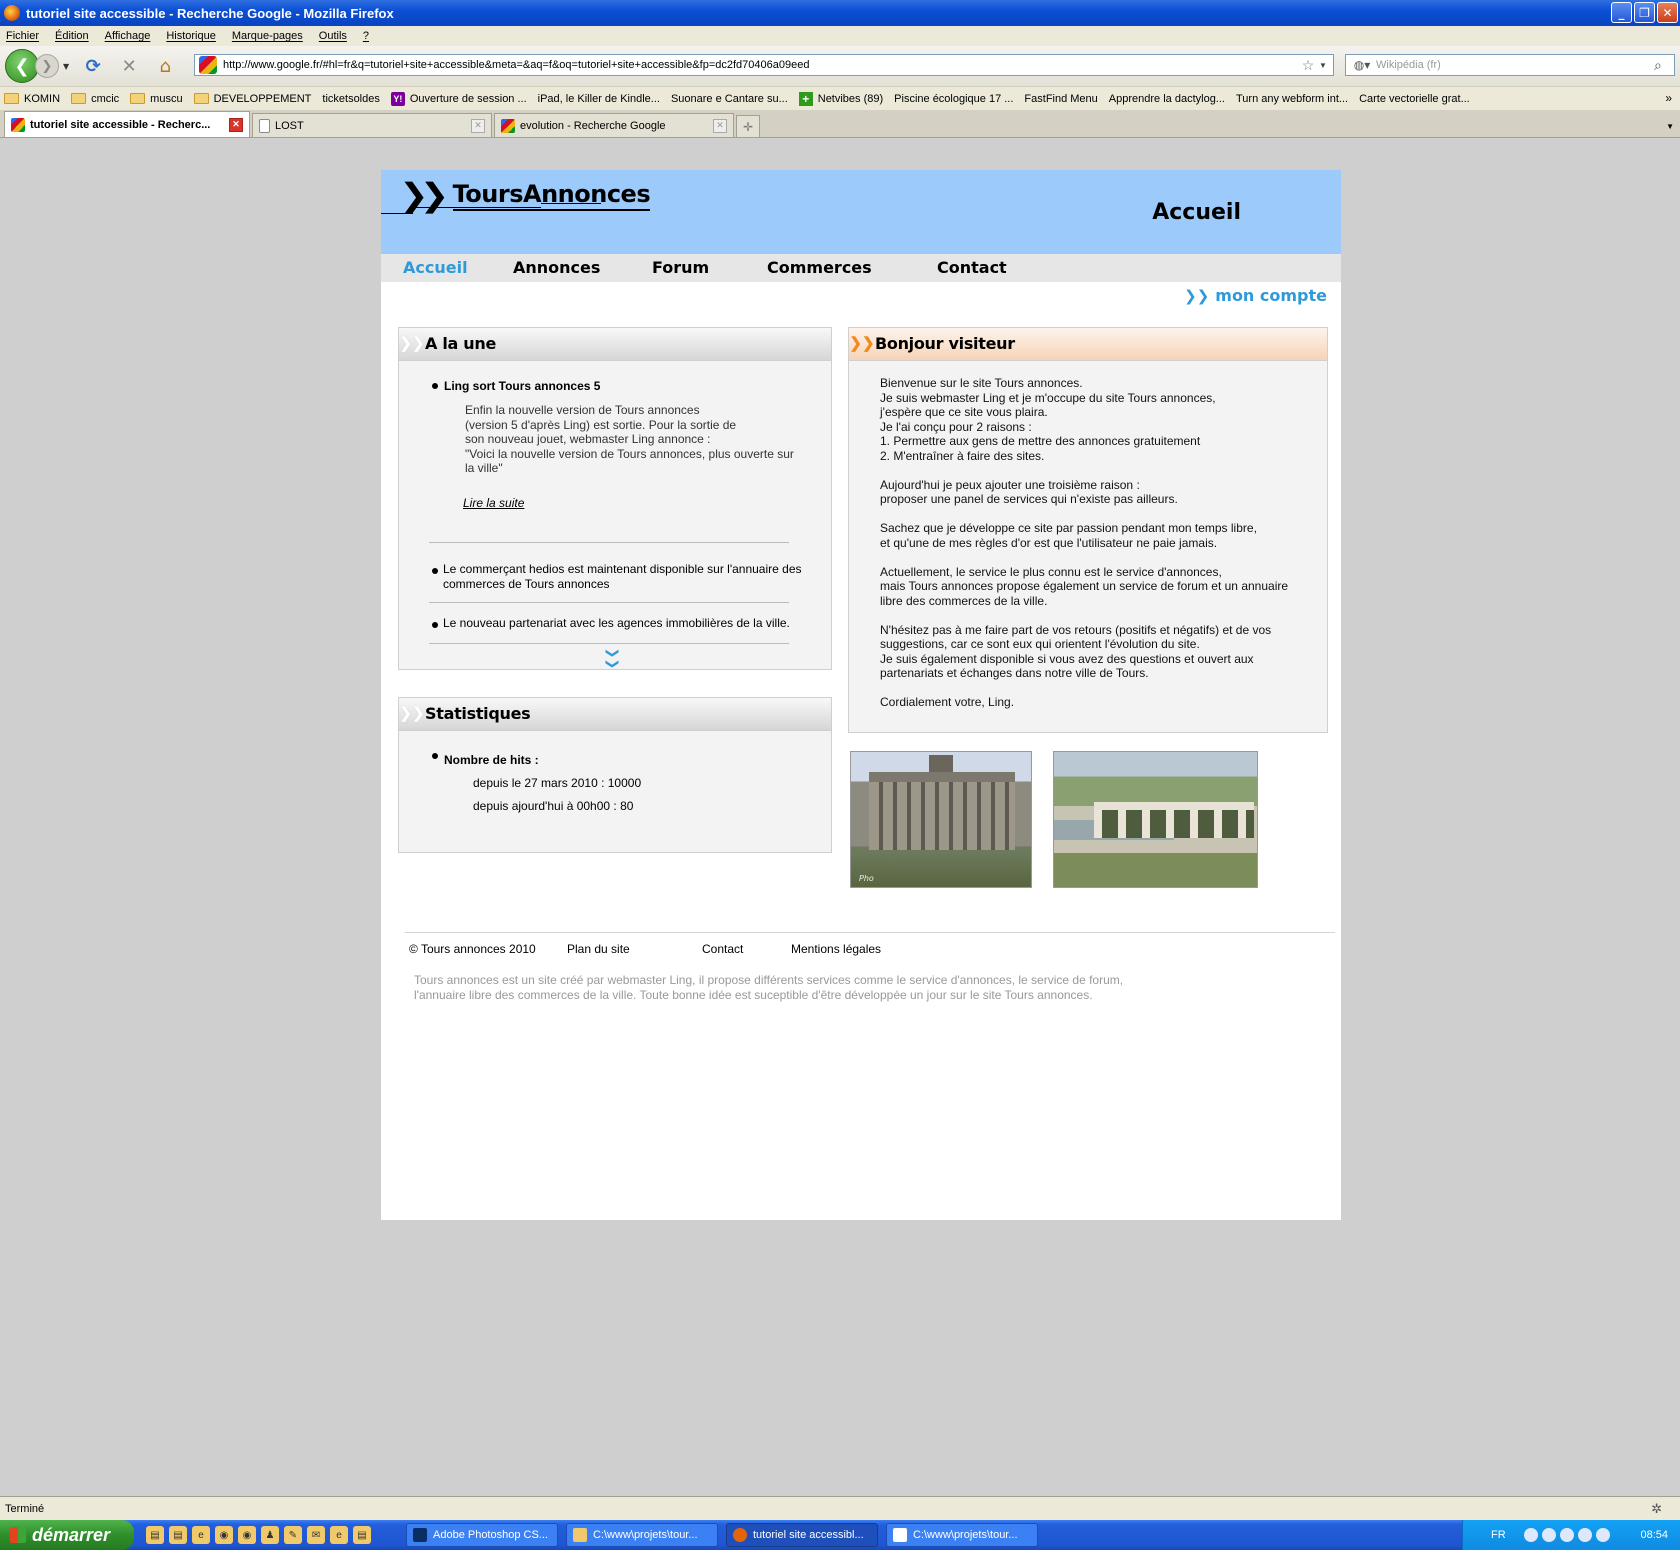 The height and width of the screenshot is (1550, 1680). Describe the element at coordinates (47, 66) in the screenshot. I see `forward-button: ❯` at that location.